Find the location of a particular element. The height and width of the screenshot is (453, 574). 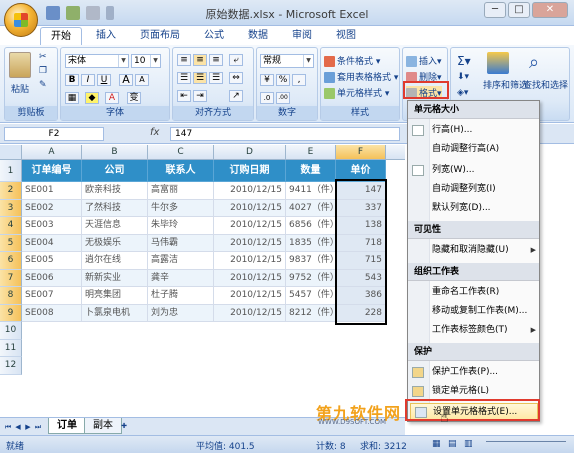

menu-item-autofit-row: 自动调整行高(A) is located at coordinates (485, 149).